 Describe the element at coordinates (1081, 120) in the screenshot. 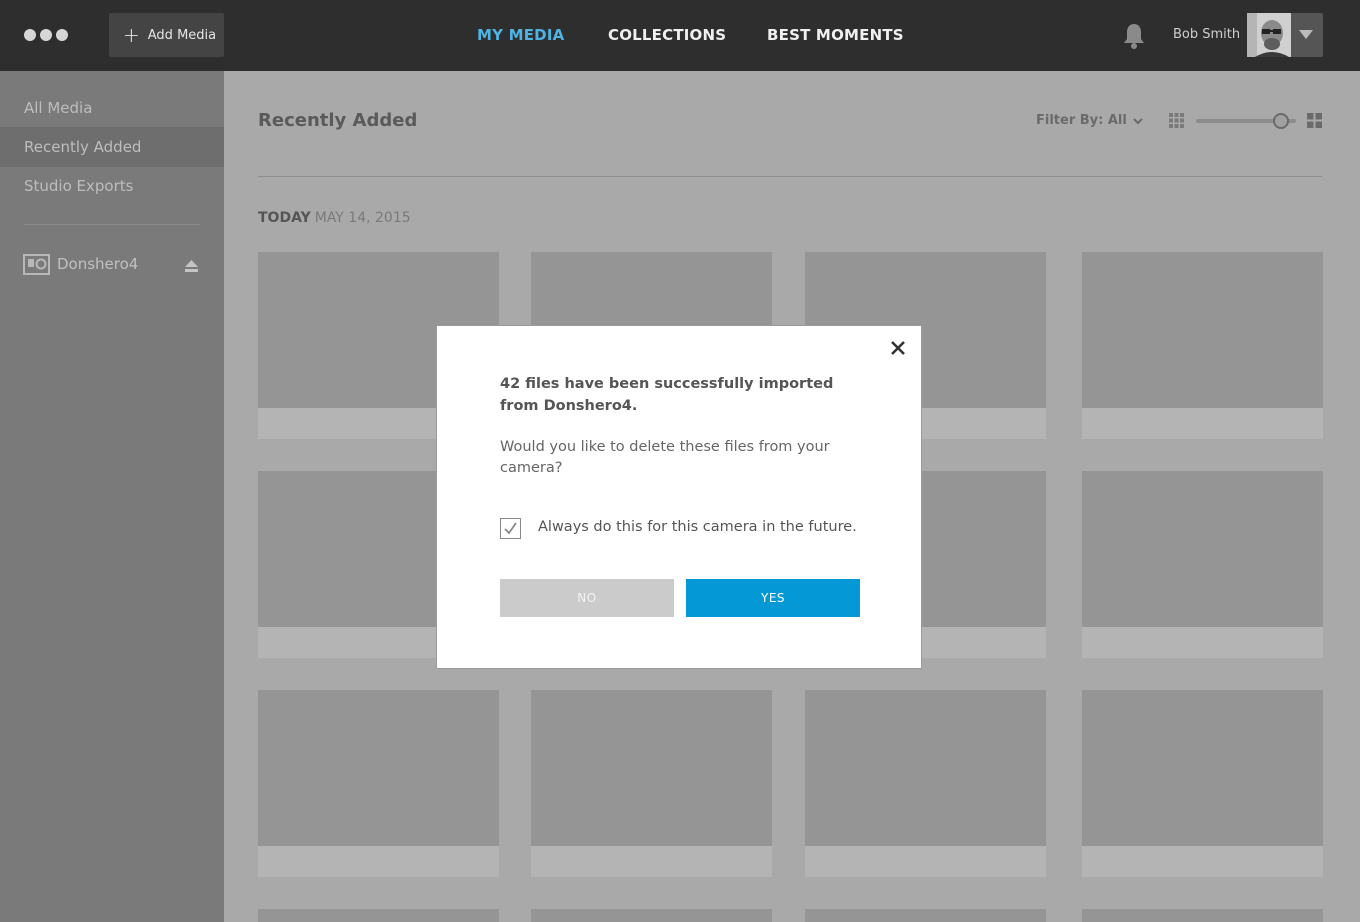

I see `filter-label: Filter By: All` at that location.